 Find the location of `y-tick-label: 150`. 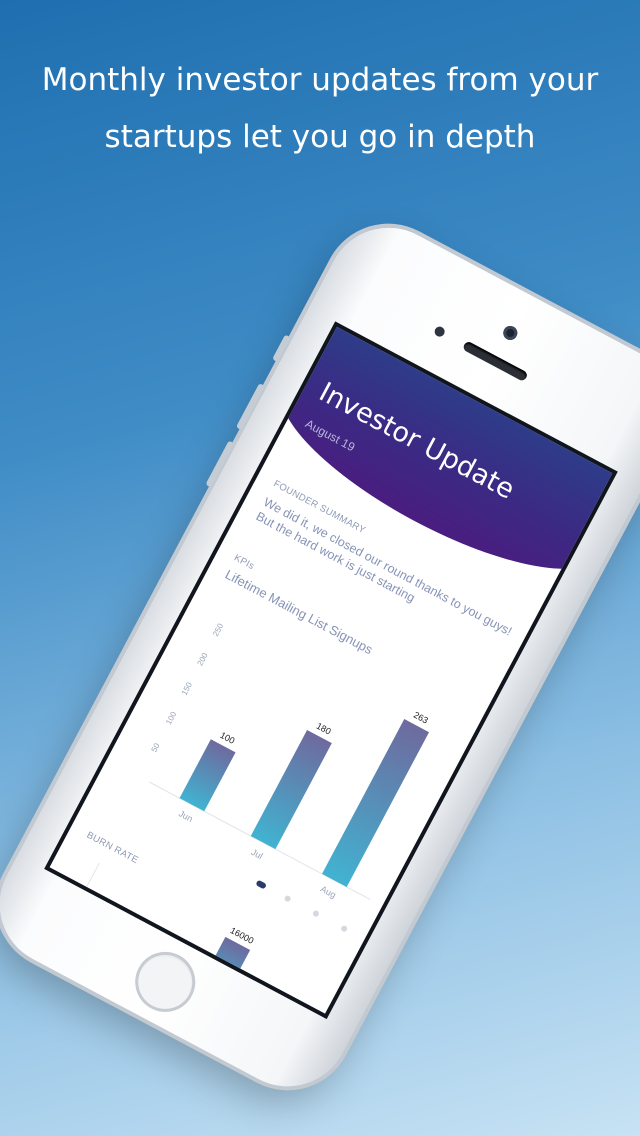

y-tick-label: 150 is located at coordinates (187, 688).